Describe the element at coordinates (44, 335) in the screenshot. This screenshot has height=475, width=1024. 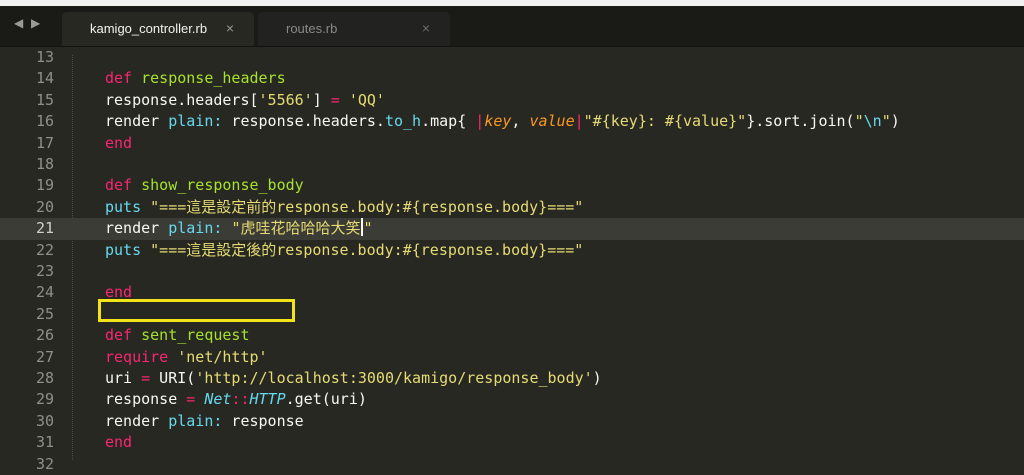
I see `line-number: 26` at that location.